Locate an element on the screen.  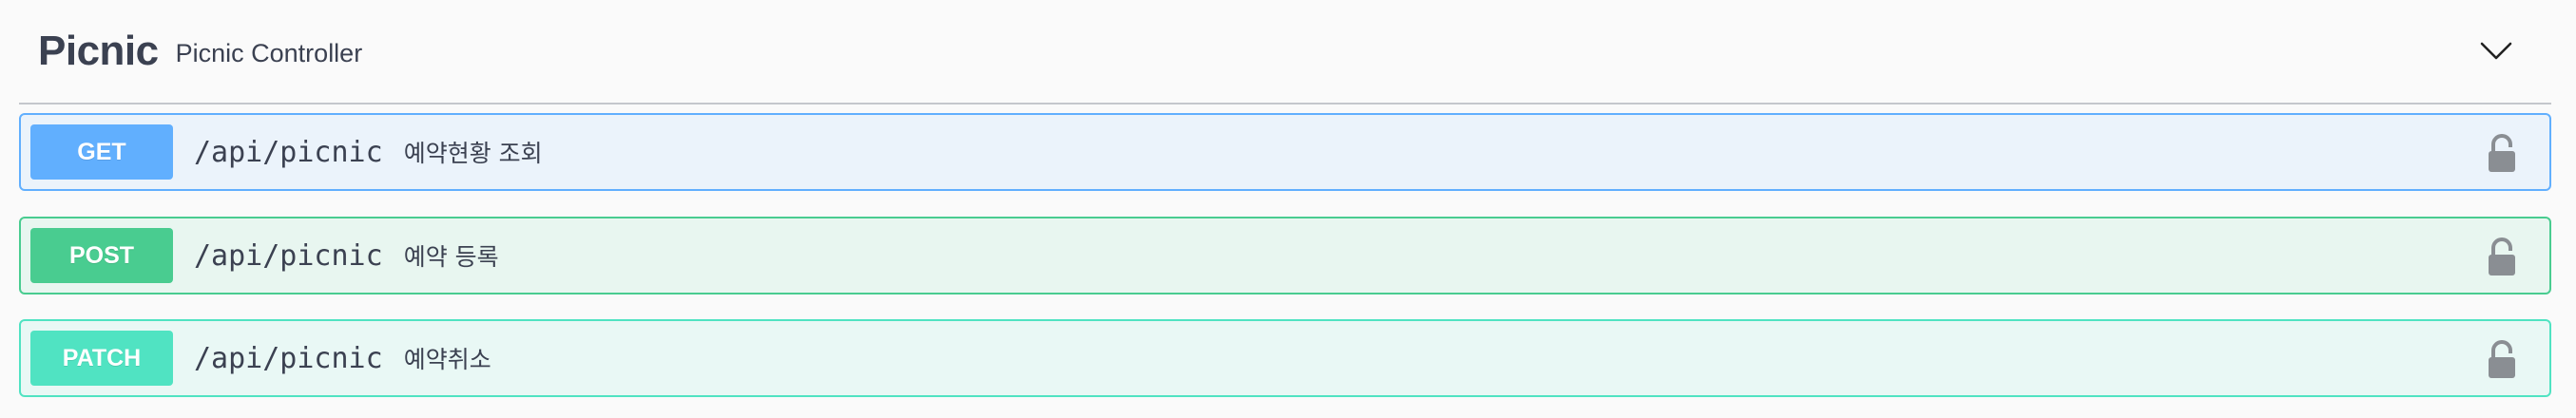
tag-name: Picnic is located at coordinates (99, 51).